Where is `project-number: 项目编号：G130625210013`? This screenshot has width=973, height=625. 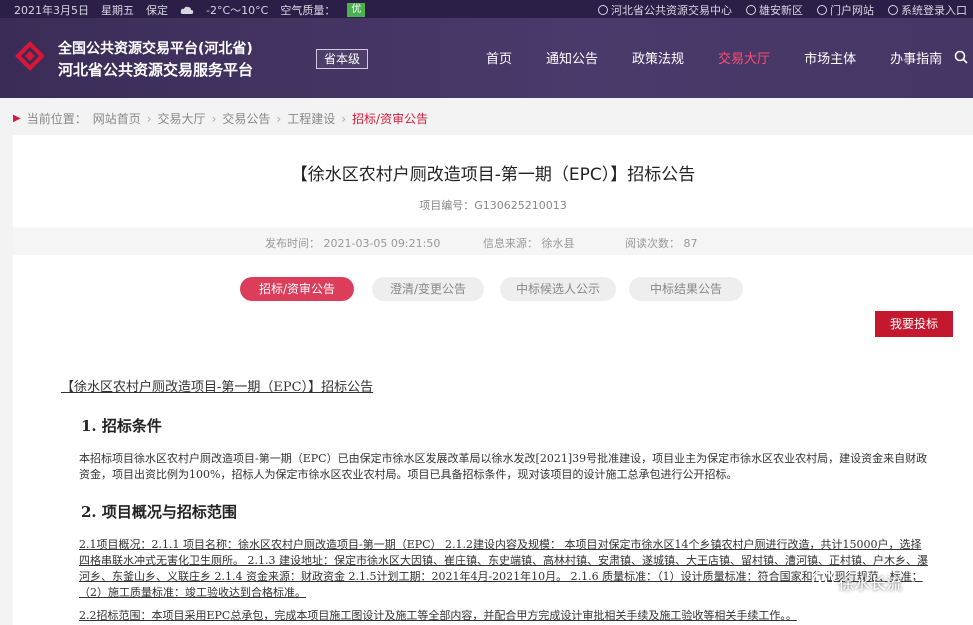 project-number: 项目编号：G130625210013 is located at coordinates (493, 205).